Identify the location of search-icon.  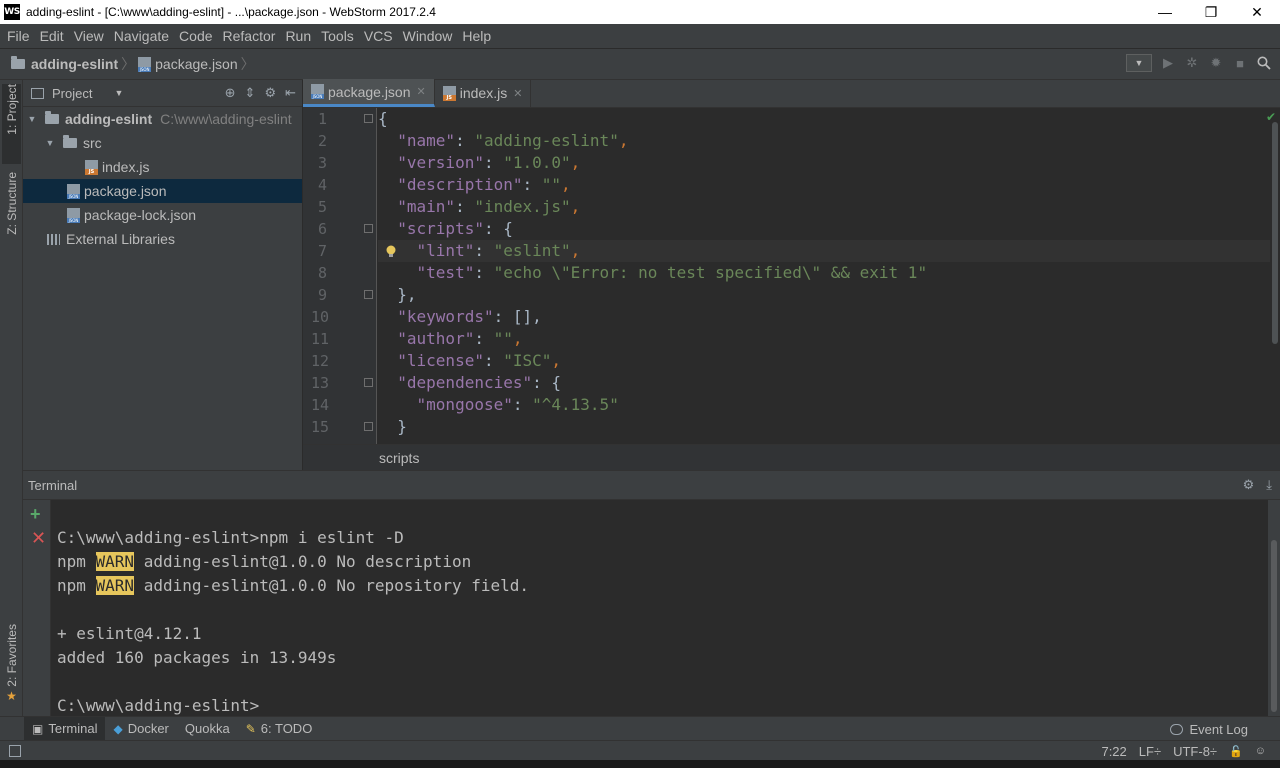
(1264, 63).